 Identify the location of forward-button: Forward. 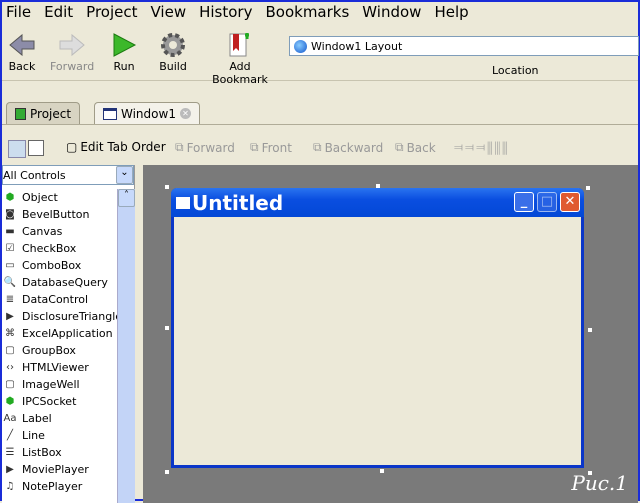
(72, 51).